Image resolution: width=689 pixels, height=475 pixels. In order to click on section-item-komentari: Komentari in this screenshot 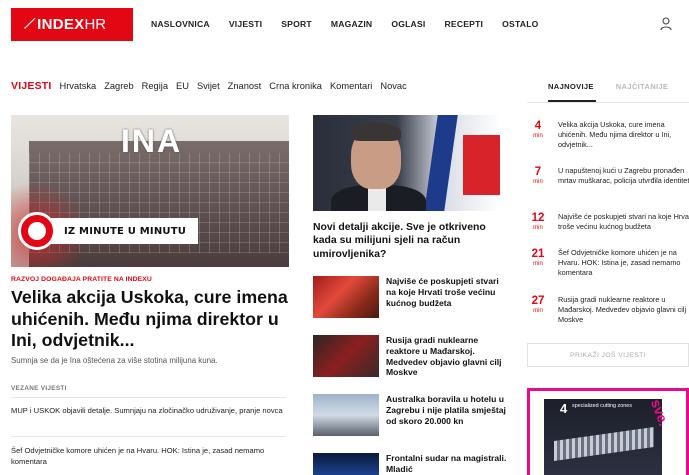, I will do `click(351, 86)`.